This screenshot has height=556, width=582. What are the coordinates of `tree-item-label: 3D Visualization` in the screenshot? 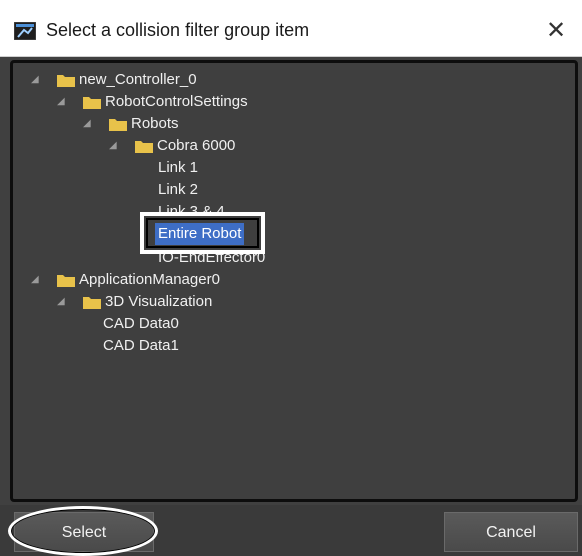 It's located at (159, 301).